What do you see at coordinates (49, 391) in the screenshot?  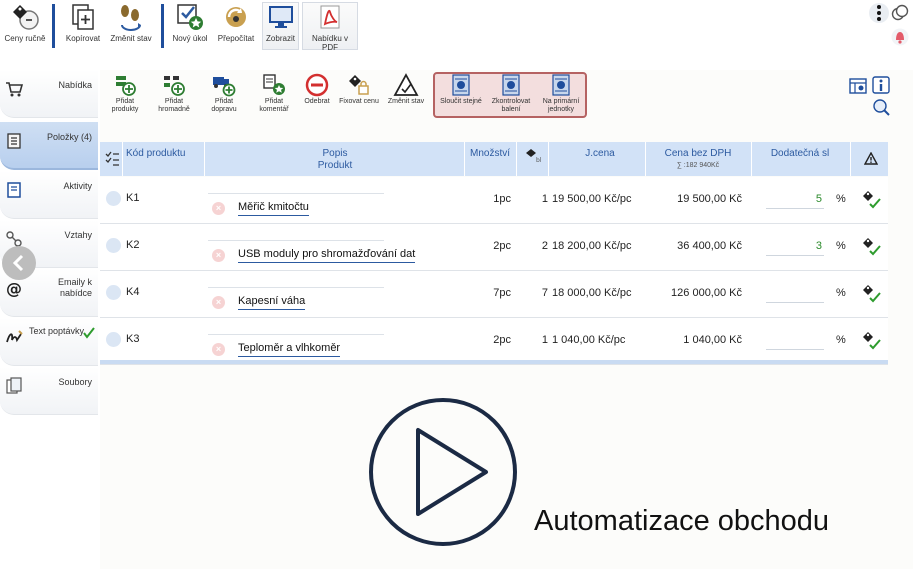 I see `sidebar-item-files: Soubory` at bounding box center [49, 391].